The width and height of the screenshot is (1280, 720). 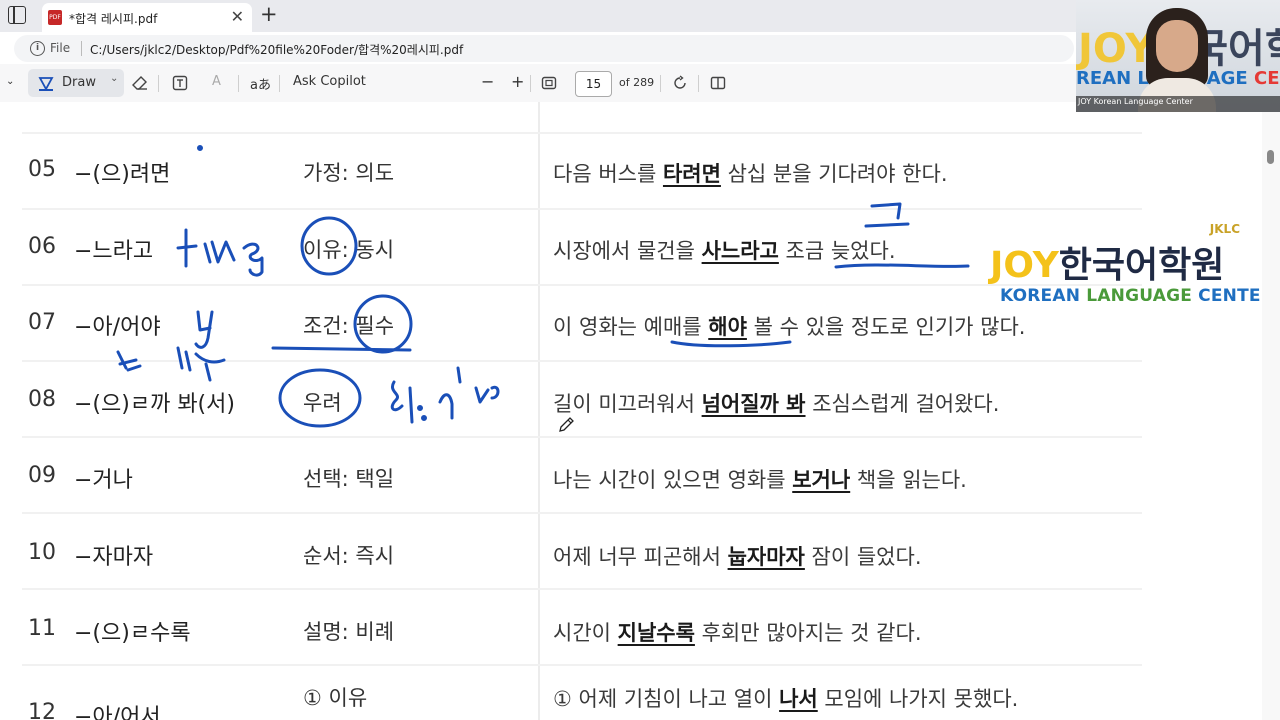 What do you see at coordinates (335, 698) in the screenshot?
I see `grammar-meaning: ① 이유` at bounding box center [335, 698].